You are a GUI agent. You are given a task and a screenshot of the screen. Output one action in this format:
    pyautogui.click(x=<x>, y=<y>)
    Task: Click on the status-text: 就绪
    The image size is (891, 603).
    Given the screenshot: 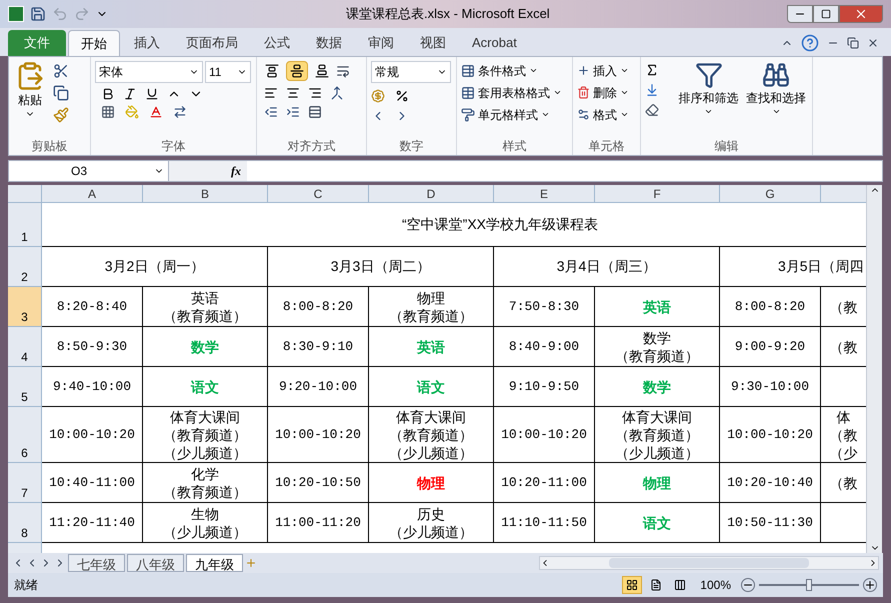 What is the action you would take?
    pyautogui.click(x=26, y=585)
    